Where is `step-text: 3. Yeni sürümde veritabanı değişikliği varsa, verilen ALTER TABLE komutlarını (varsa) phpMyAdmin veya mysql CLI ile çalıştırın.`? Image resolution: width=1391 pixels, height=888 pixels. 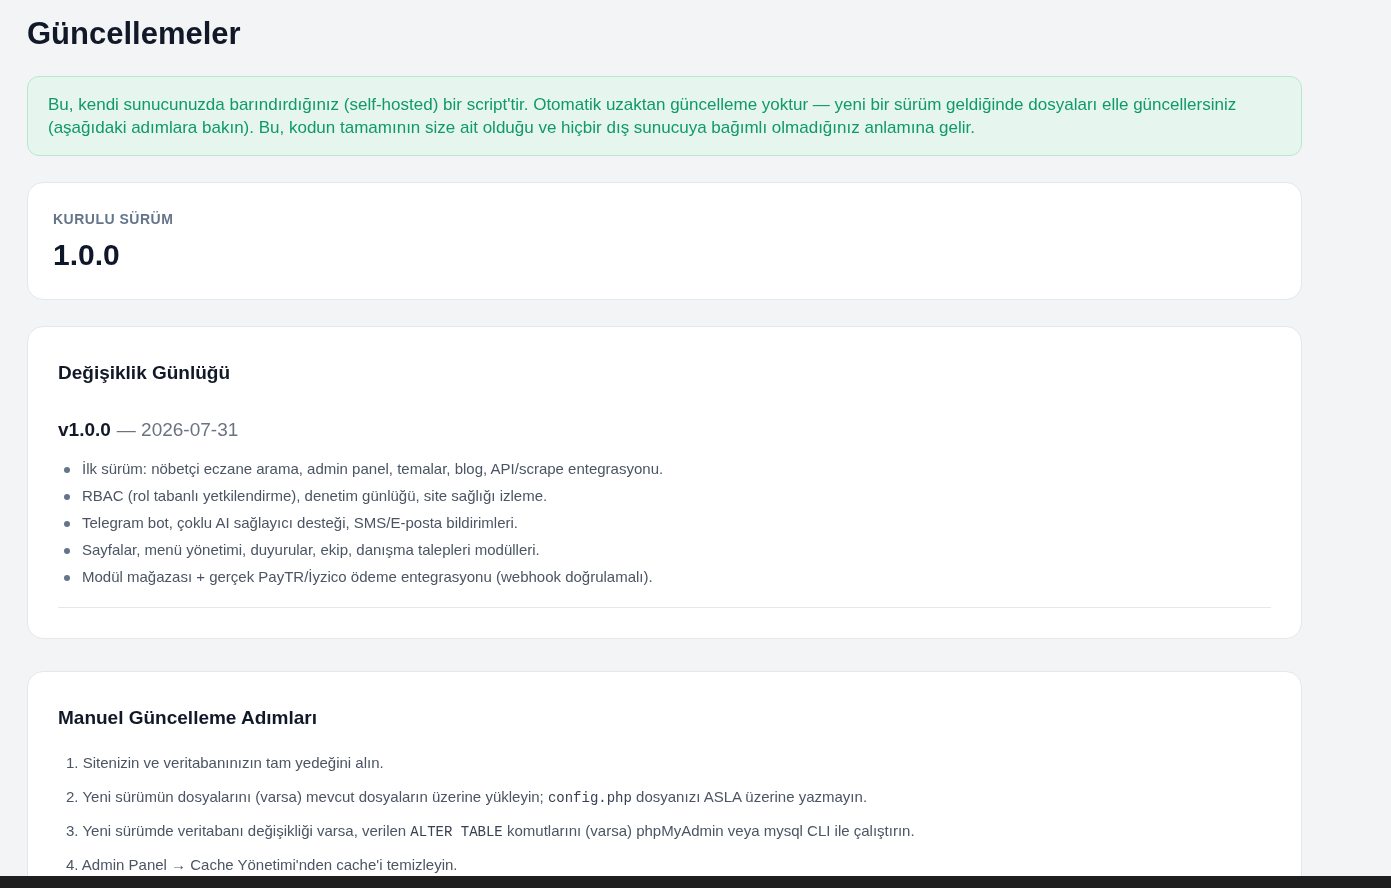
step-text: 3. Yeni sürümde veritabanı değişikliği varsa, verilen ALTER TABLE komutlarını (varsa) phpMyAdmin veya mysql CLI ile çalıştırın. is located at coordinates (490, 831).